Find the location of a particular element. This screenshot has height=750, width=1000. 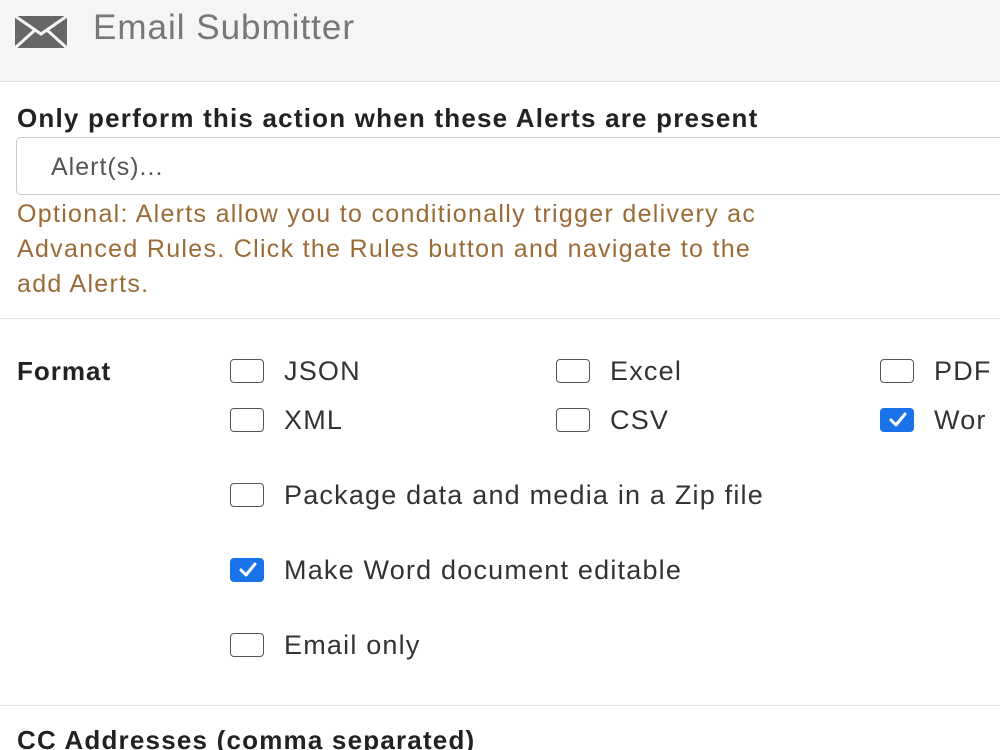

checkbox-label: CSV is located at coordinates (640, 420).